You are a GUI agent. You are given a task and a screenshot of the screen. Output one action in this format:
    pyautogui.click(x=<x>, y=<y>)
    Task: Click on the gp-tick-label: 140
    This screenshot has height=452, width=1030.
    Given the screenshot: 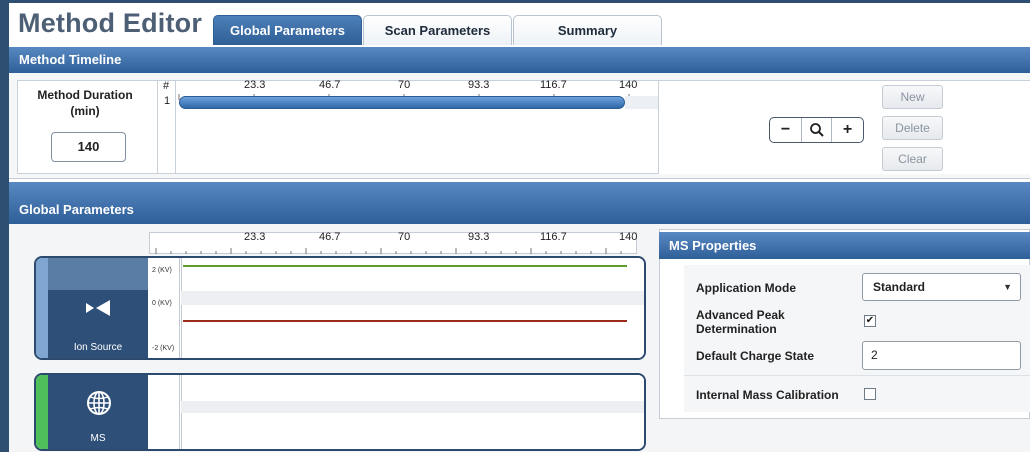 What is the action you would take?
    pyautogui.click(x=628, y=237)
    